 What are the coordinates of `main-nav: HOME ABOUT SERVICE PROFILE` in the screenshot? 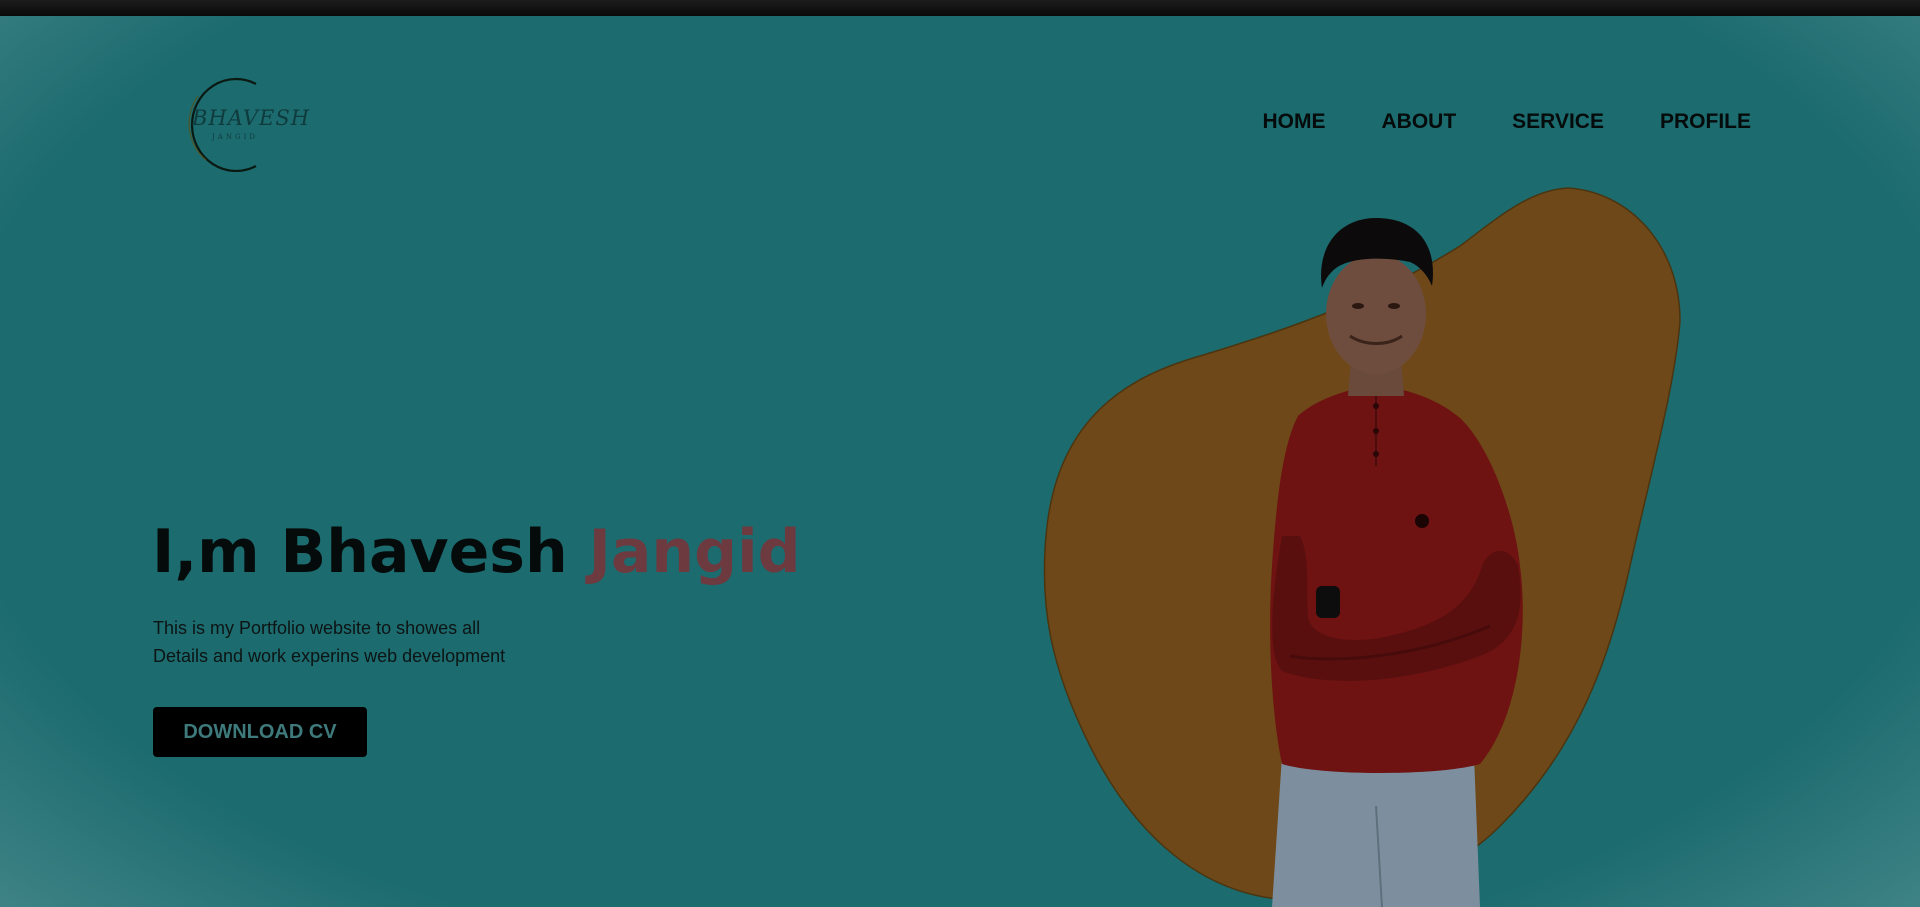 It's located at (1506, 122).